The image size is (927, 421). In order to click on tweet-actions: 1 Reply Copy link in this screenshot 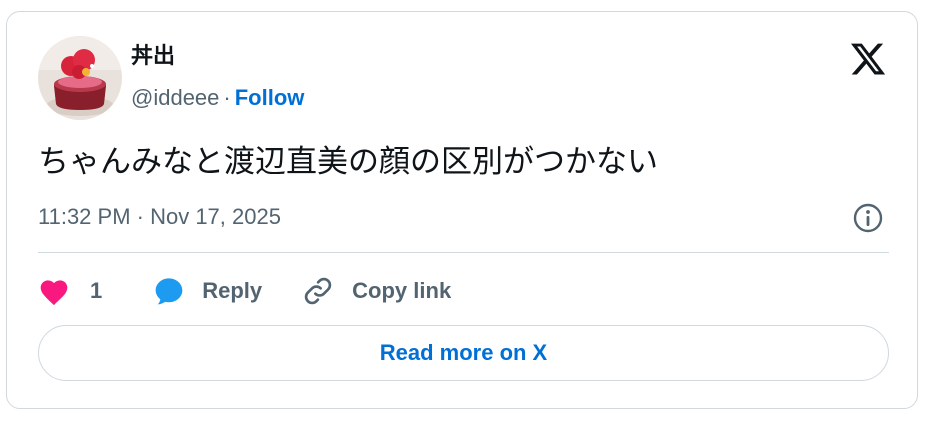, I will do `click(244, 291)`.